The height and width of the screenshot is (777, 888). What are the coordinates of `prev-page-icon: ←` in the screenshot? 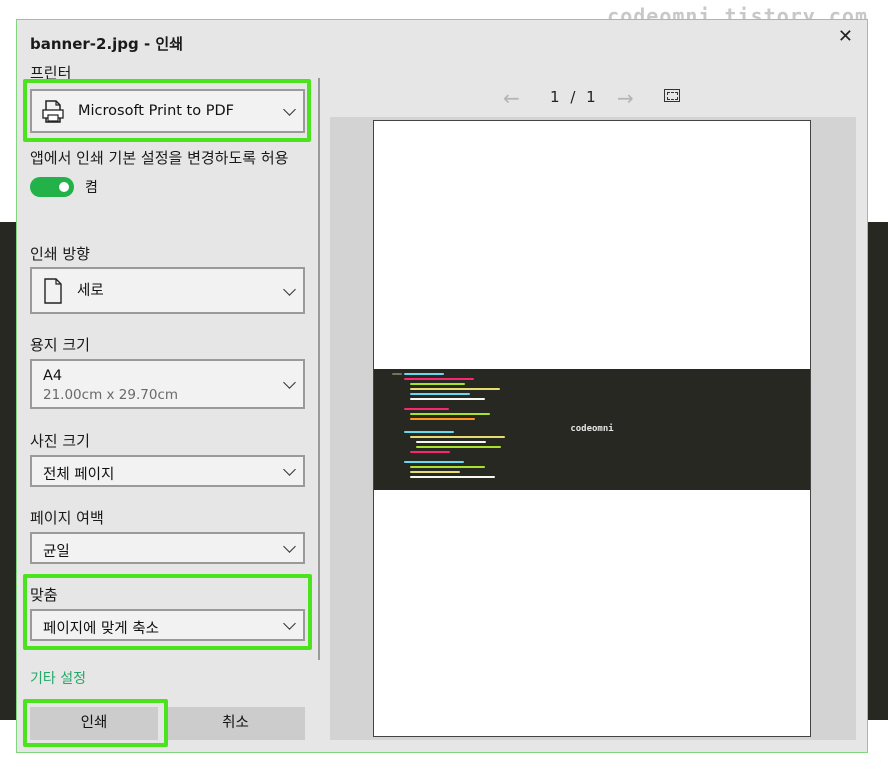 It's located at (511, 98).